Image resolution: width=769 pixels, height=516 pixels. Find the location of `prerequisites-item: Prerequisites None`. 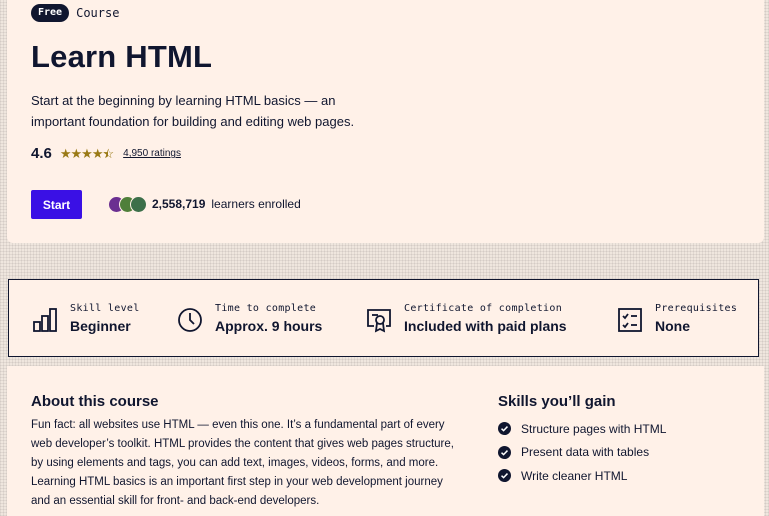

prerequisites-item: Prerequisites None is located at coordinates (677, 319).